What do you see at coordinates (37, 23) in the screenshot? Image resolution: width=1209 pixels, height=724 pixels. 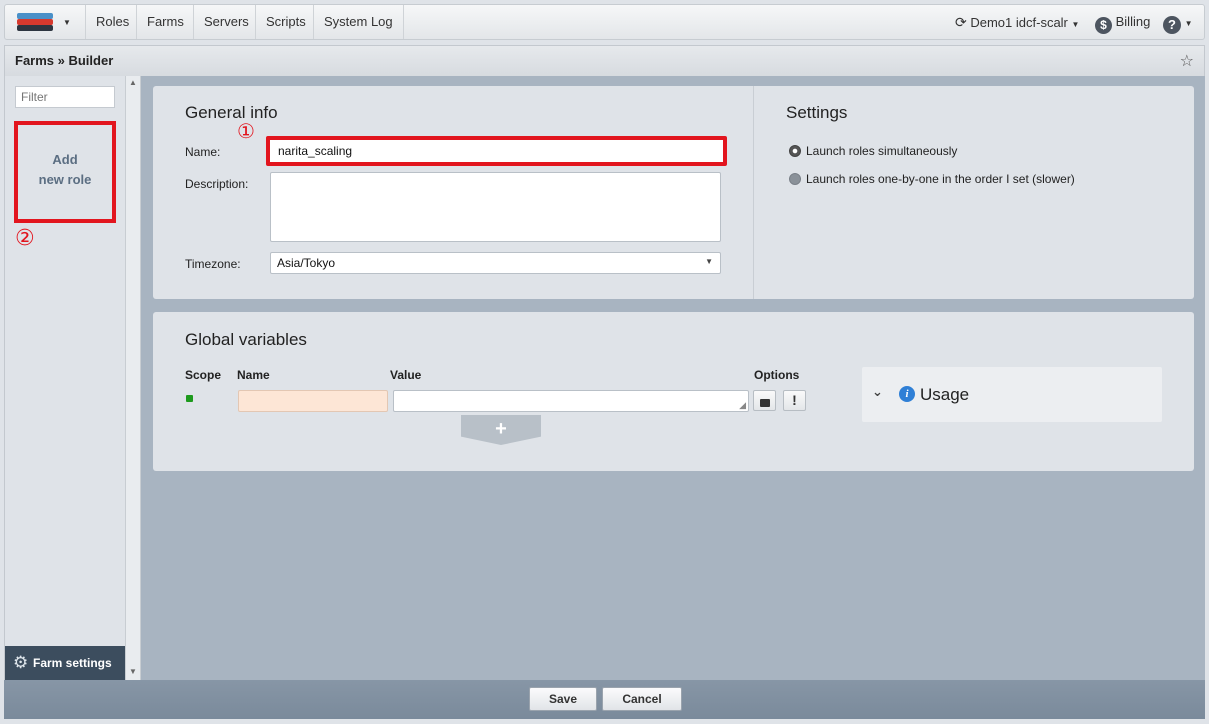 I see `scalr-logo-icon` at bounding box center [37, 23].